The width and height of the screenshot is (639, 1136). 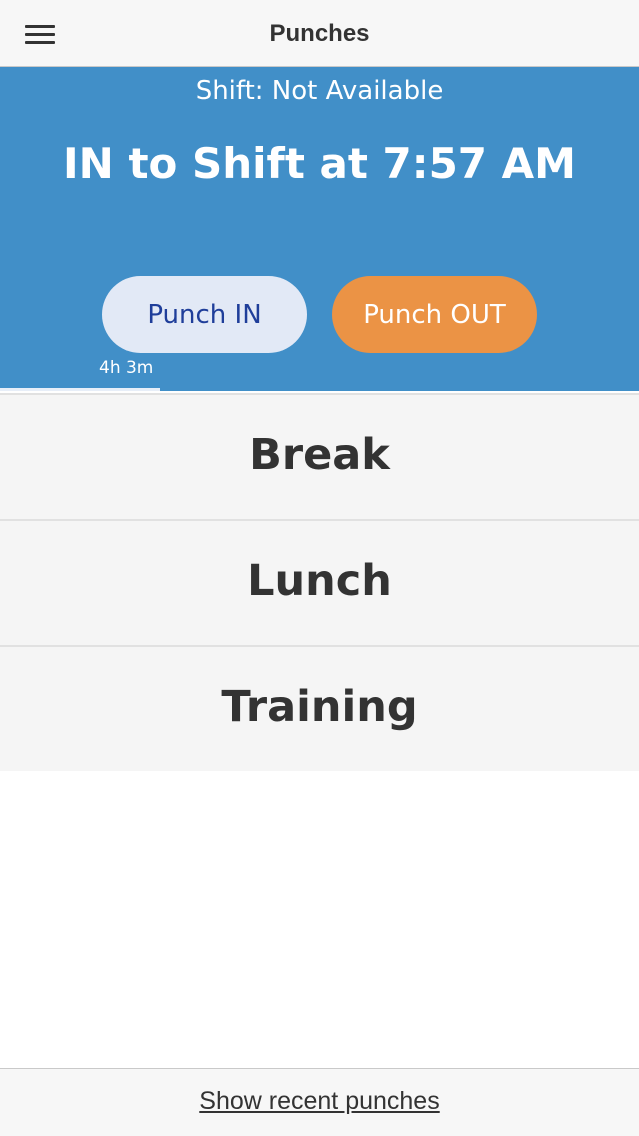 I want to click on elapsed-progress-bar, so click(x=80, y=389).